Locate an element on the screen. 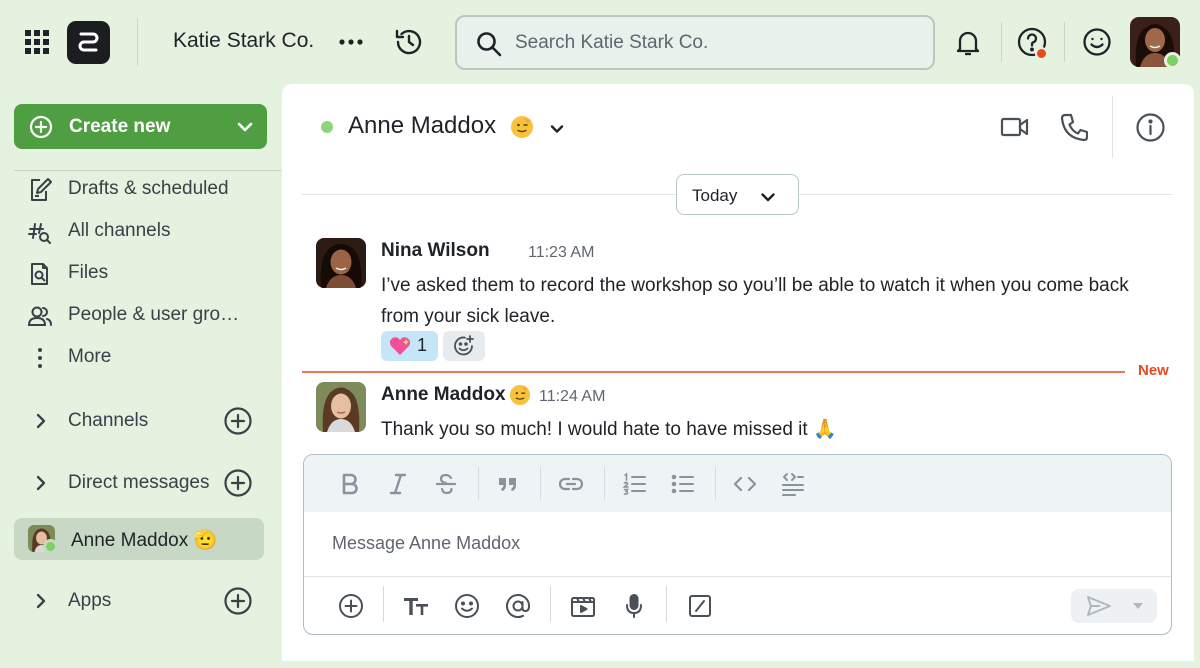  emoji-icon is located at coordinates (467, 606).